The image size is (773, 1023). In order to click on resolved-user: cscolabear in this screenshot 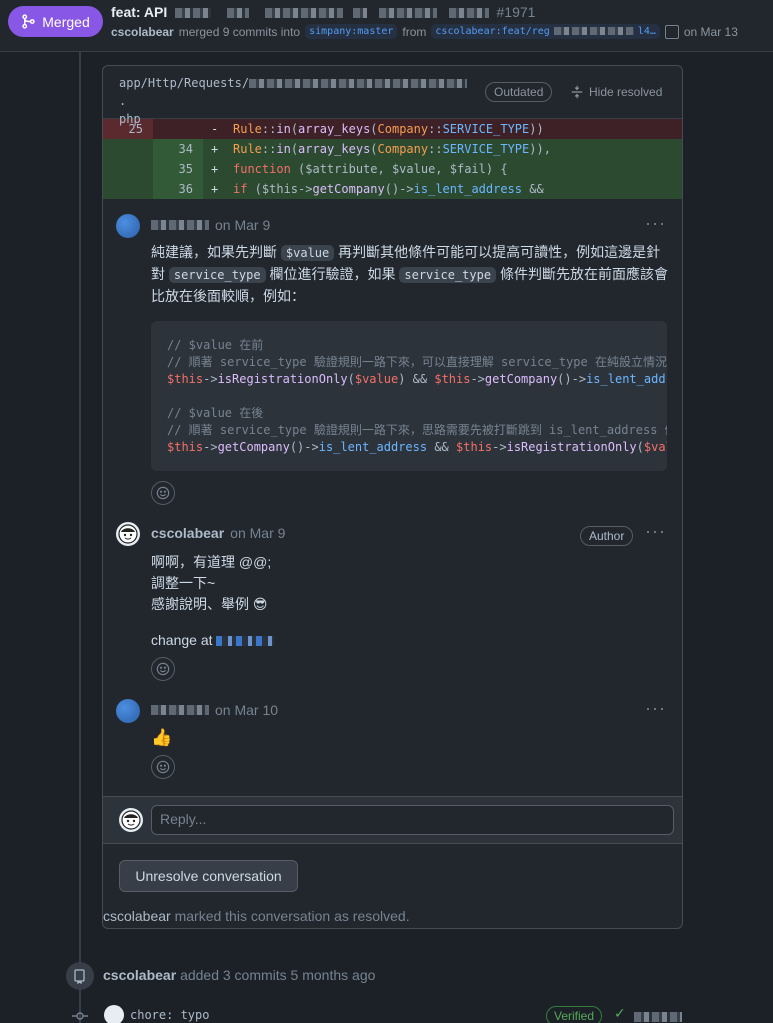, I will do `click(137, 916)`.